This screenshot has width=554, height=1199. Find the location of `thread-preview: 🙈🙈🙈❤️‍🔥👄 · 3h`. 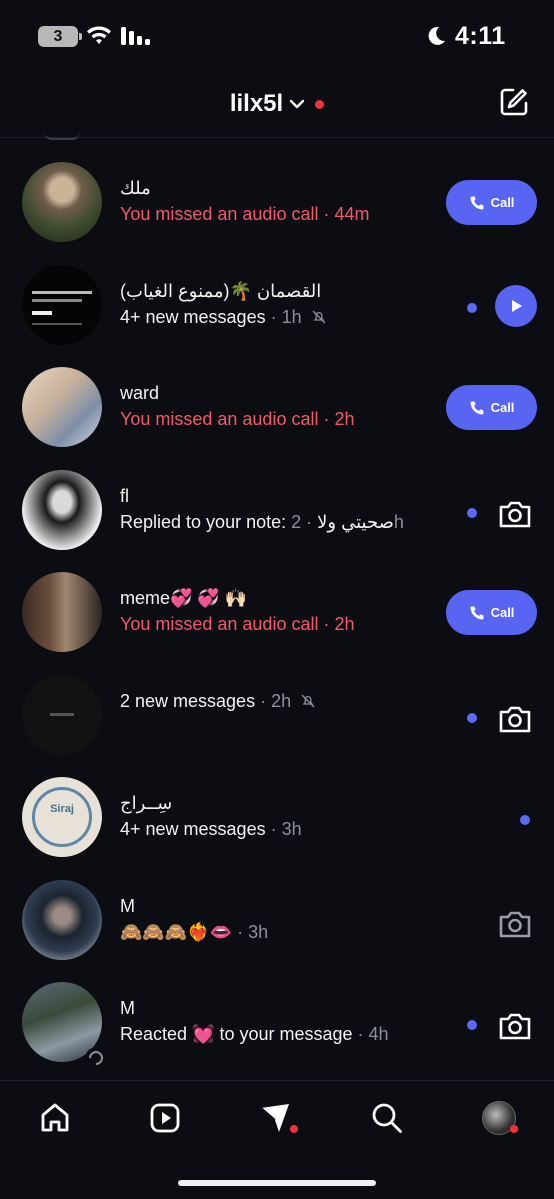

thread-preview: 🙈🙈🙈❤️‍🔥👄 · 3h is located at coordinates (194, 931).